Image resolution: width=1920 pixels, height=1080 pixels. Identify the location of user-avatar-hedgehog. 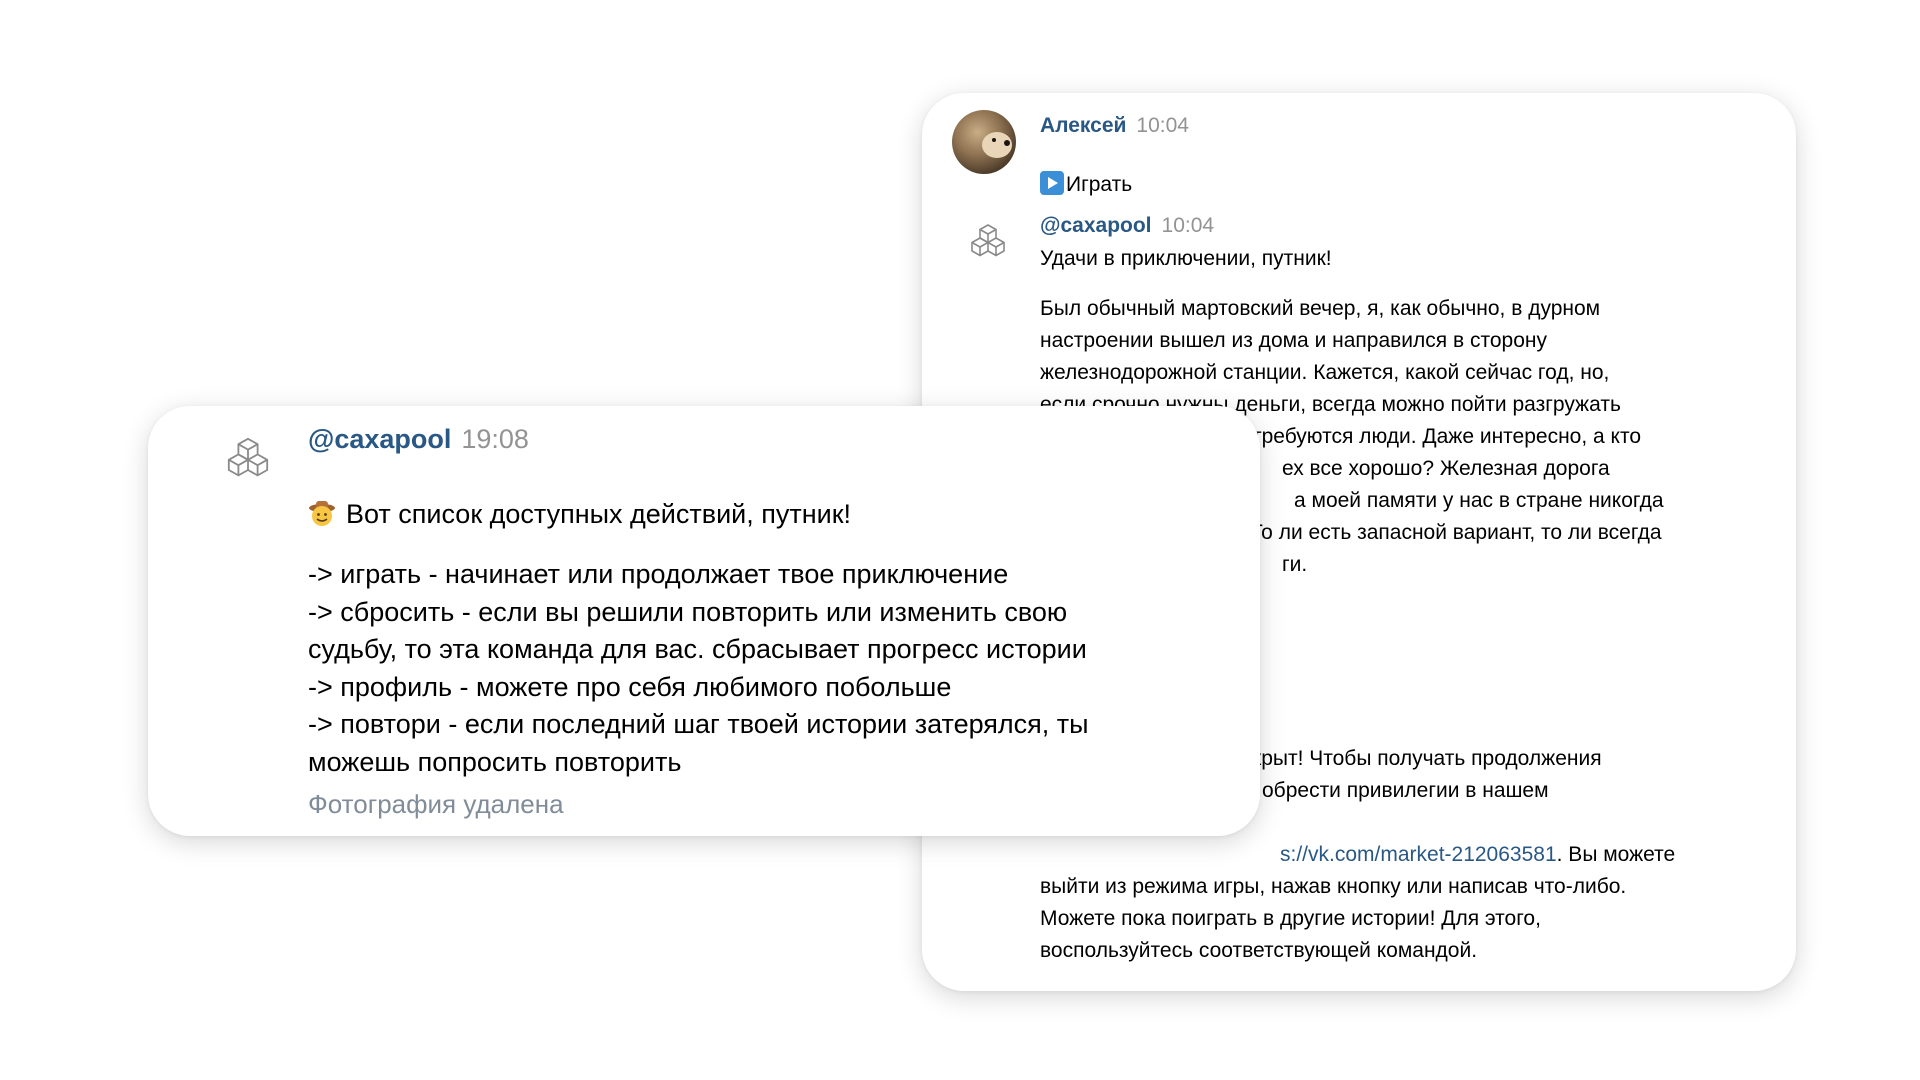
(984, 142).